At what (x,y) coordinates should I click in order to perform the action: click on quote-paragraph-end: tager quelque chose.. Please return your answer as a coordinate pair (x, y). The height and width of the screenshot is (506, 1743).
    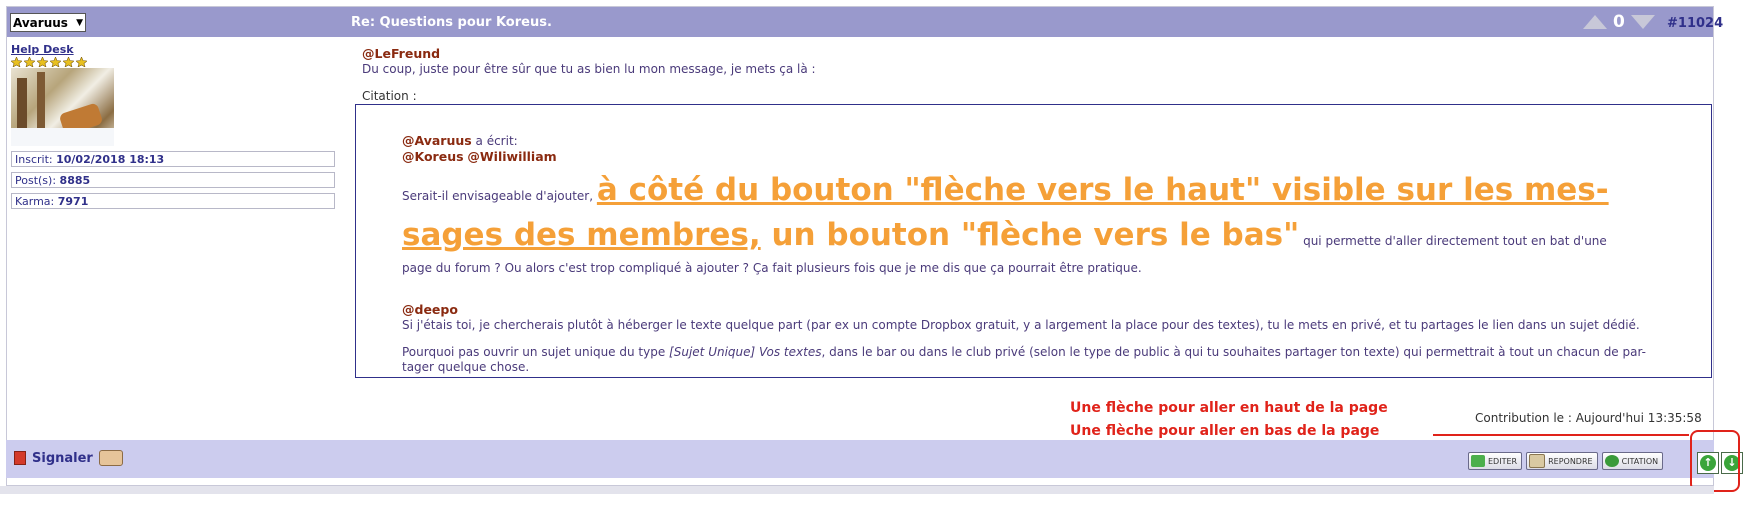
    Looking at the image, I should click on (466, 367).